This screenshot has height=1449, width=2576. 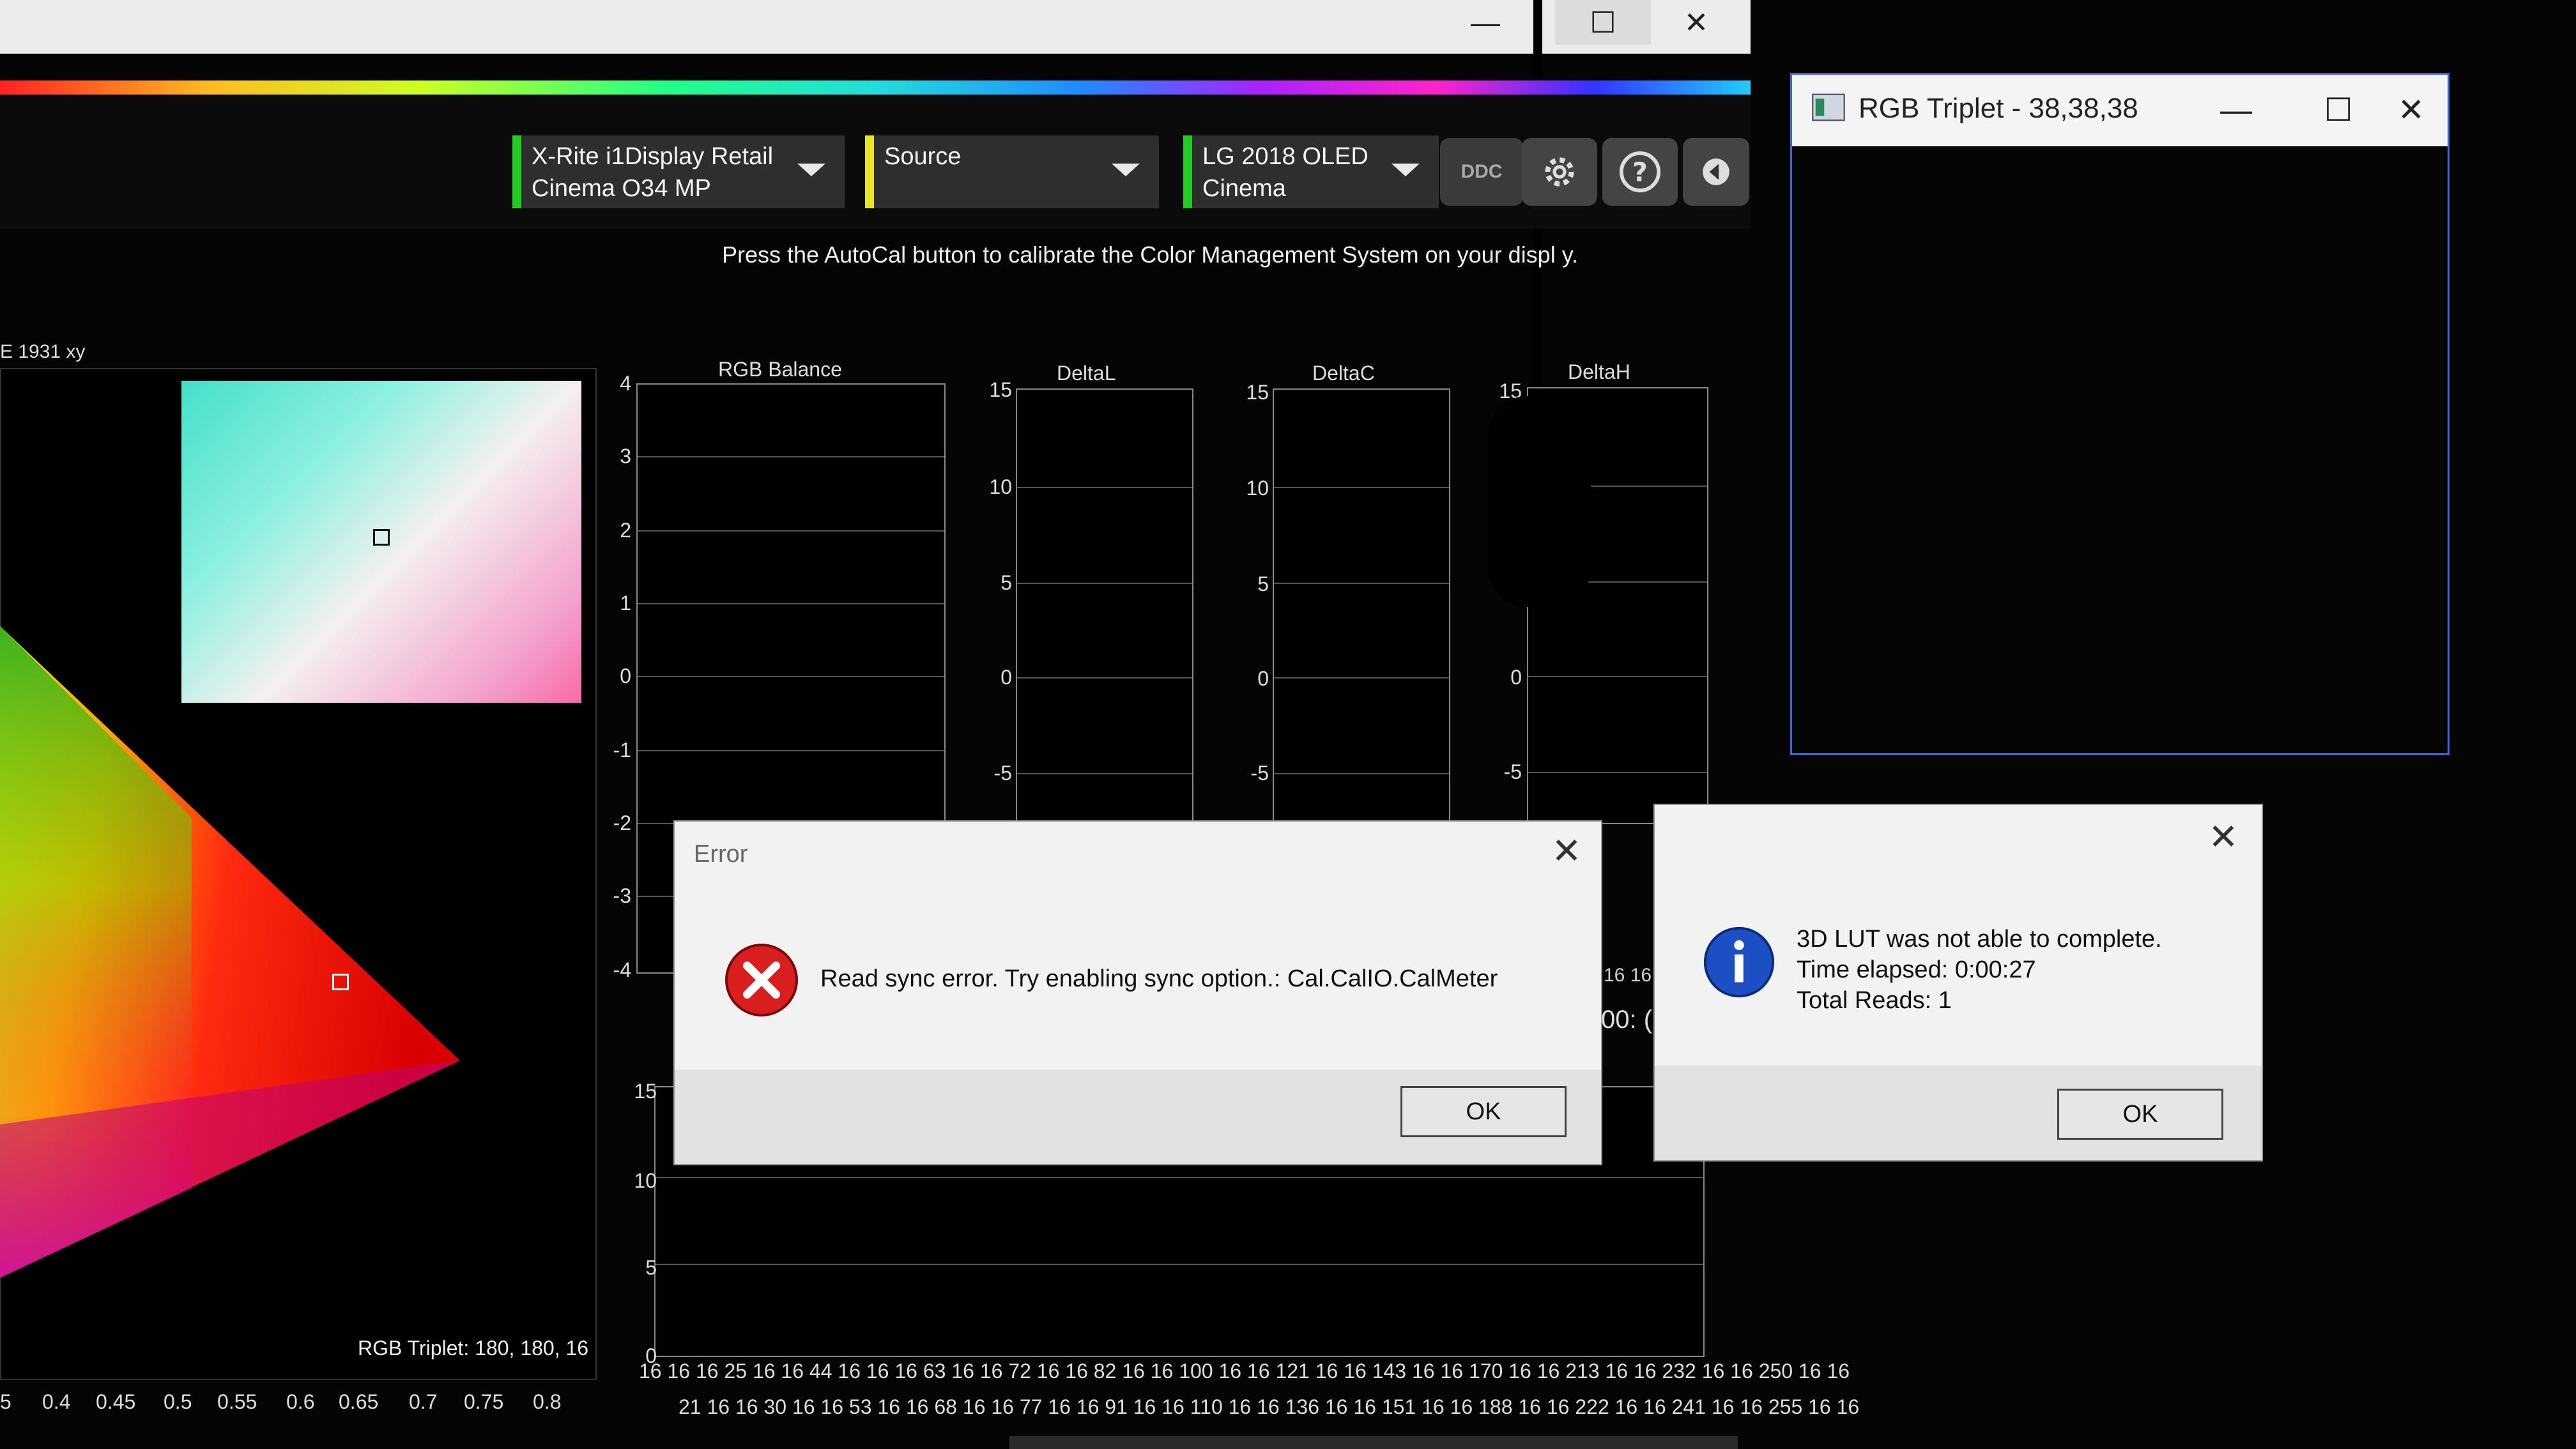 I want to click on deltaC-title: DeltaC, so click(x=1343, y=373).